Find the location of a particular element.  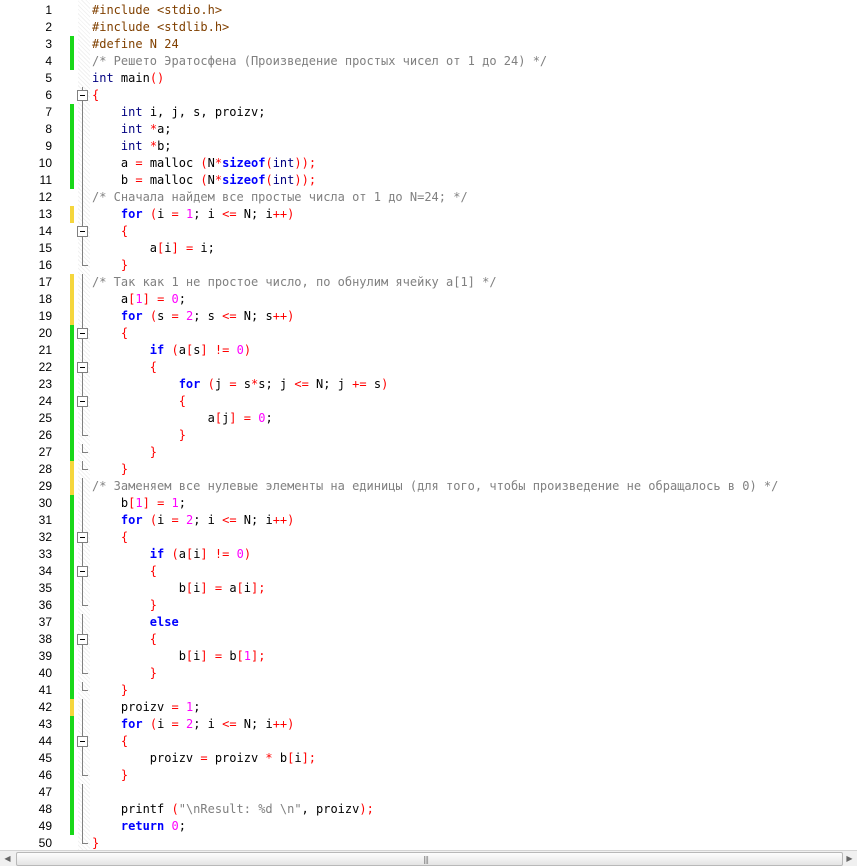

code-text: b = malloc (N*sizeof(int)); is located at coordinates (204, 180).